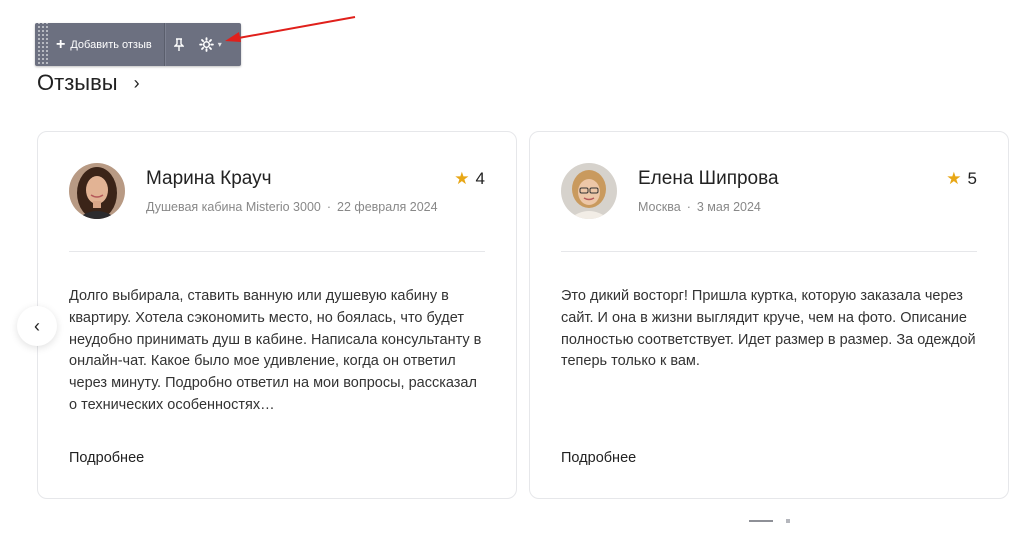 The image size is (1019, 554). What do you see at coordinates (659, 207) in the screenshot?
I see `review-location: Москва` at bounding box center [659, 207].